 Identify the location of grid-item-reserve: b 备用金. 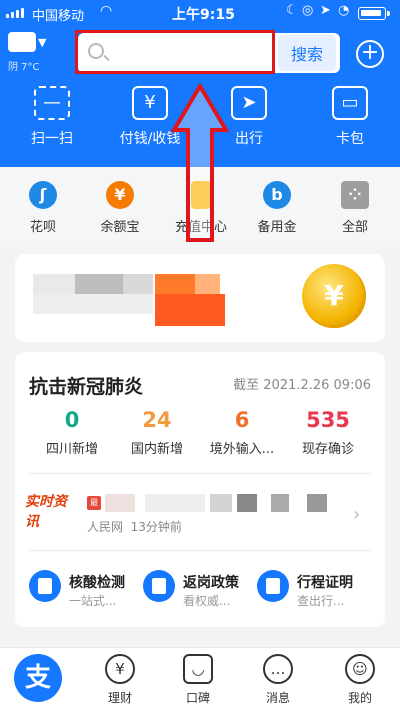
(277, 208).